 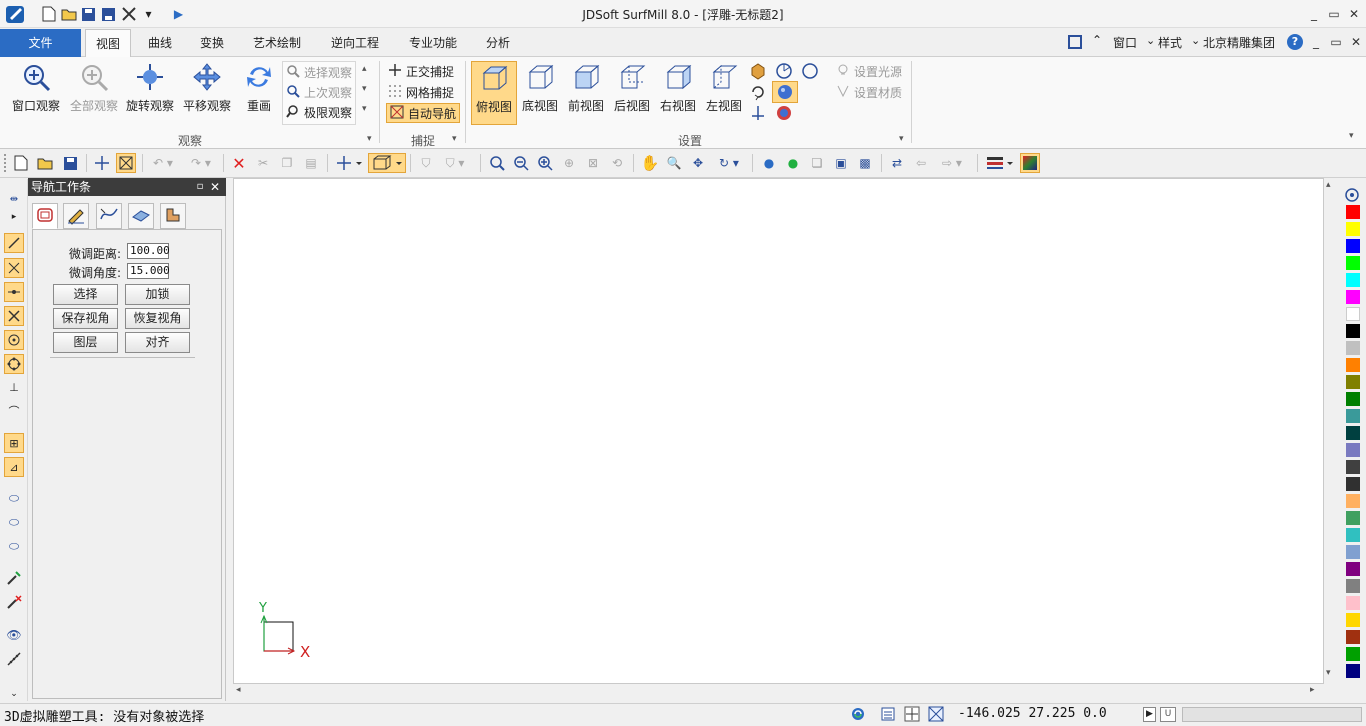 What do you see at coordinates (1353, 195) in the screenshot?
I see `palette-settings-icon` at bounding box center [1353, 195].